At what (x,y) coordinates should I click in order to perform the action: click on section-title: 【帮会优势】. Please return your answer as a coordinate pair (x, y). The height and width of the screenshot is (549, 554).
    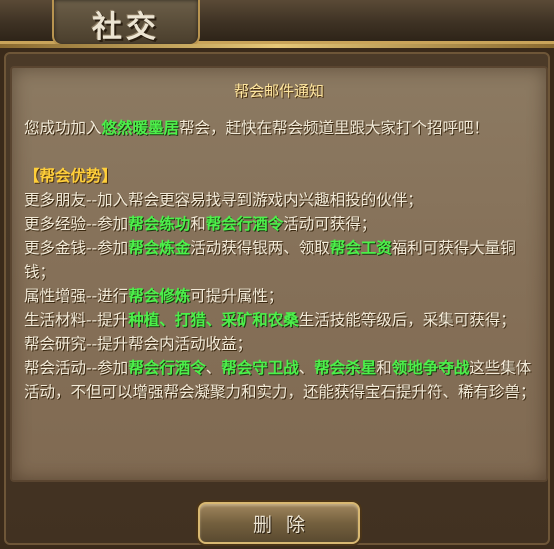
    Looking at the image, I should click on (71, 176).